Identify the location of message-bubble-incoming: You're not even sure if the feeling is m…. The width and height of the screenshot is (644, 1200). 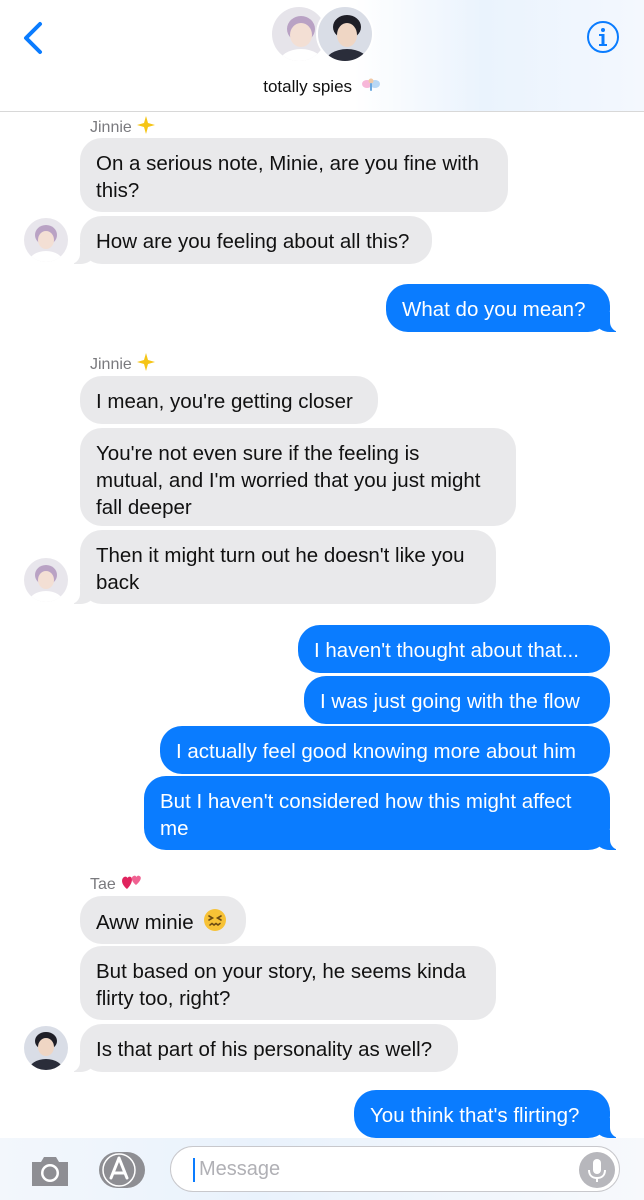
(298, 477).